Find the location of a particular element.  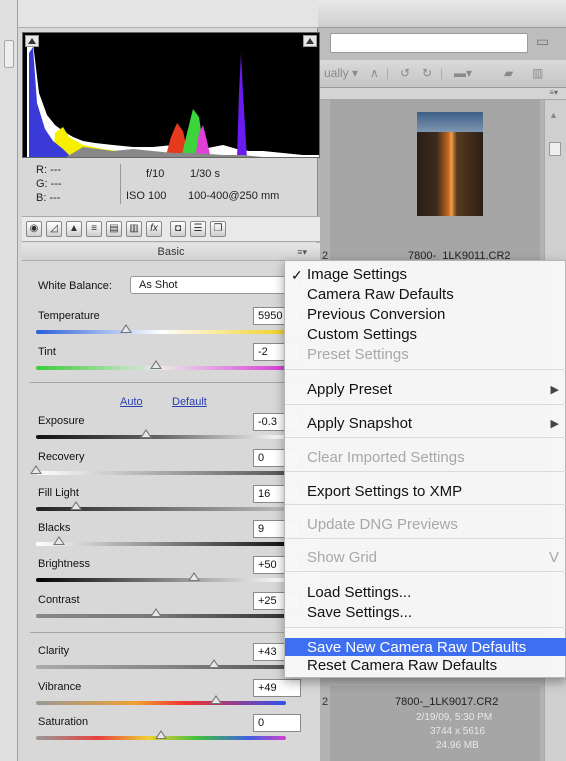

panel-tabs: ◉ ◿ ▲ ≡ ▤ ▥ fx ◘ ☰ ❐ is located at coordinates (171, 229).